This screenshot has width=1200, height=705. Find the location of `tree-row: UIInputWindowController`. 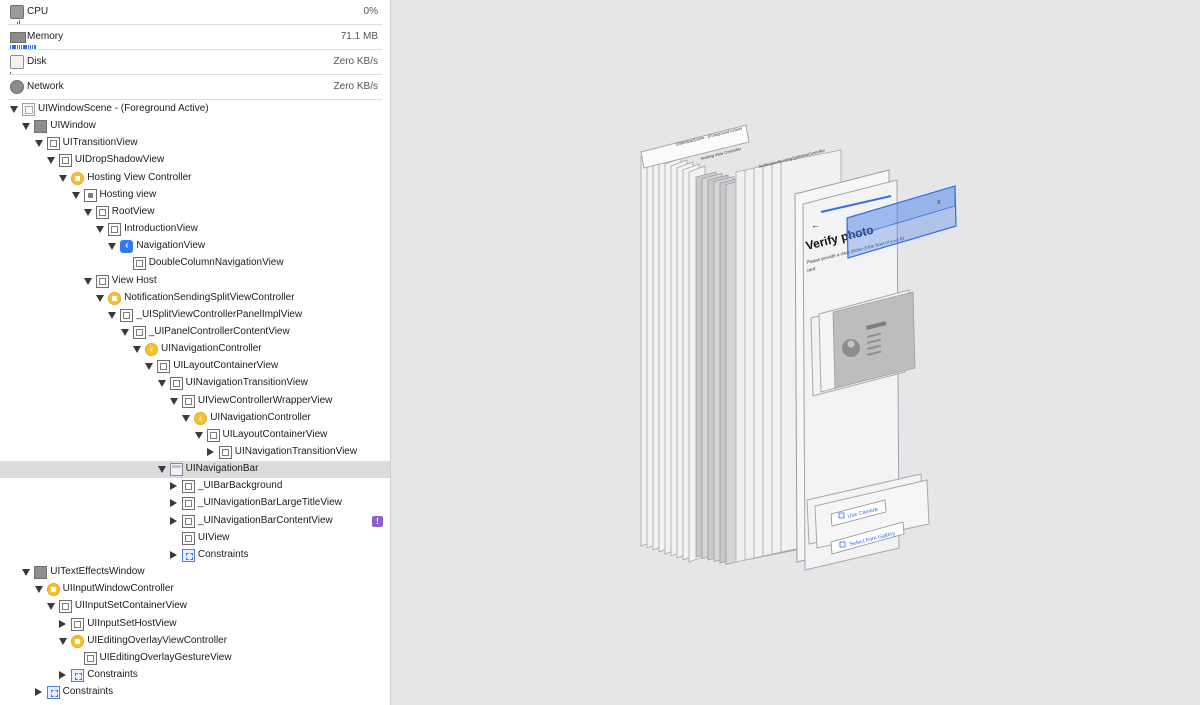

tree-row: UIInputWindowController is located at coordinates (195, 589).